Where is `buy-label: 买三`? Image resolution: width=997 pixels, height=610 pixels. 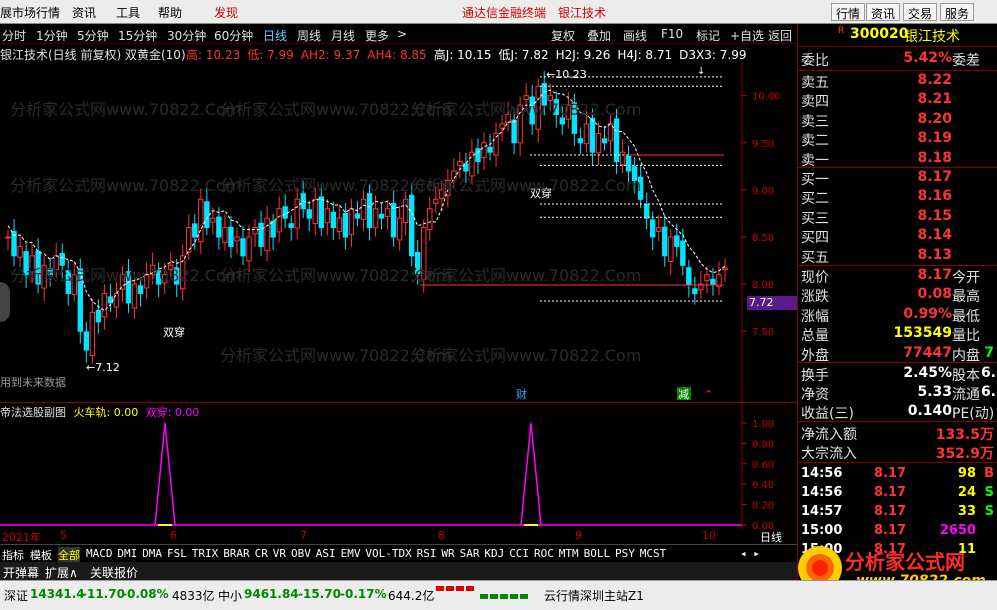 buy-label: 买三 is located at coordinates (815, 218).